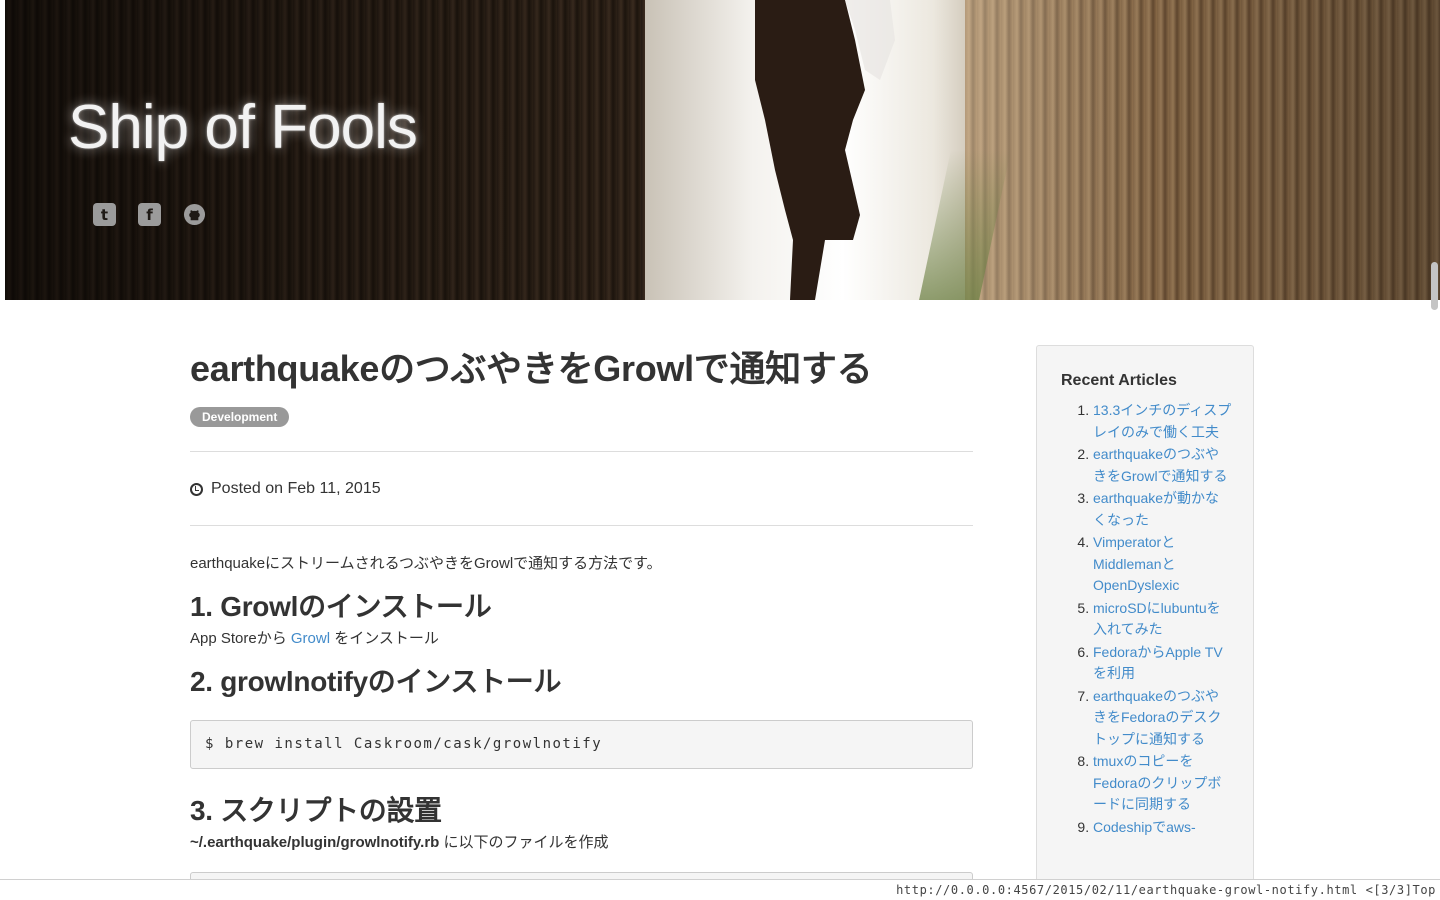 This screenshot has height=900, width=1440. What do you see at coordinates (196, 489) in the screenshot?
I see `clock-icon` at bounding box center [196, 489].